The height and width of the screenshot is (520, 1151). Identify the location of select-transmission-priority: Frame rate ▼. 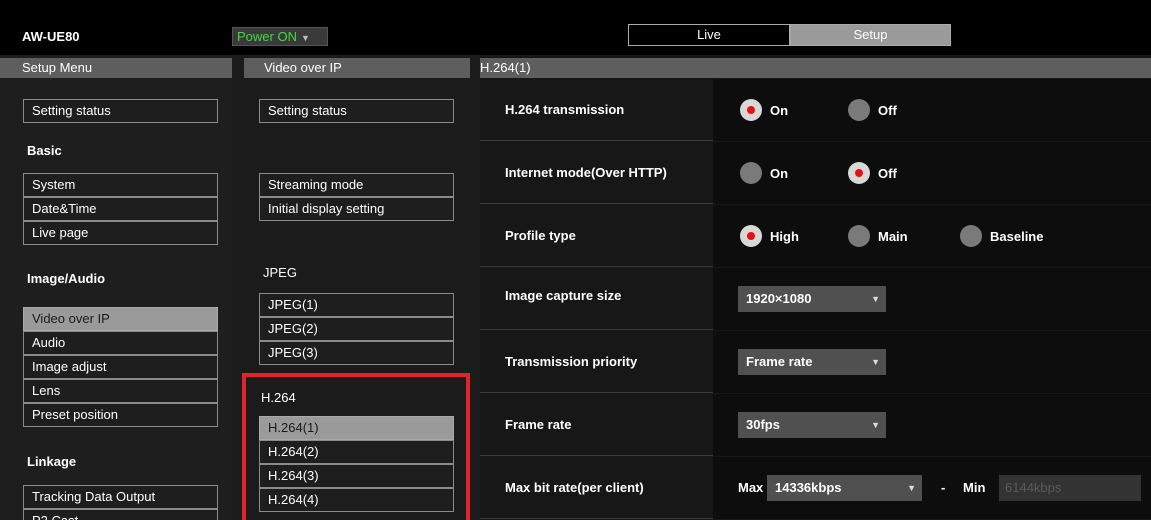
(812, 362).